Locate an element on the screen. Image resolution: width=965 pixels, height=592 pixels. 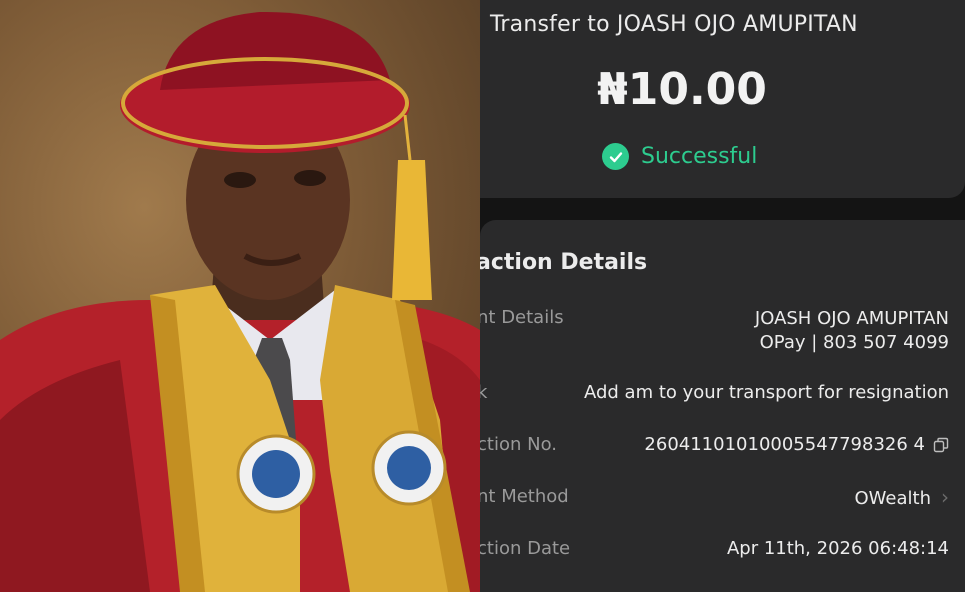
copy-icon is located at coordinates (941, 445).